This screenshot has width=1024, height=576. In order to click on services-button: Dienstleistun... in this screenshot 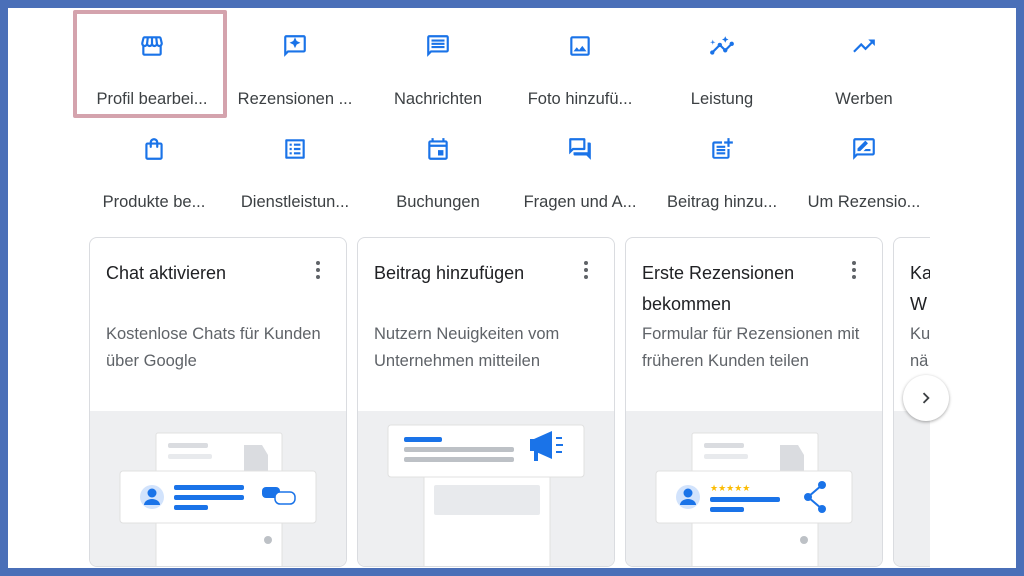, I will do `click(295, 175)`.